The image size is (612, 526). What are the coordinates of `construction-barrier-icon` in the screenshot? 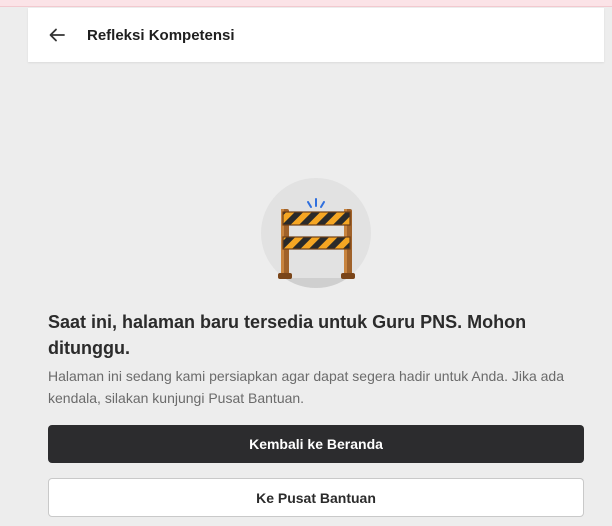 It's located at (316, 233).